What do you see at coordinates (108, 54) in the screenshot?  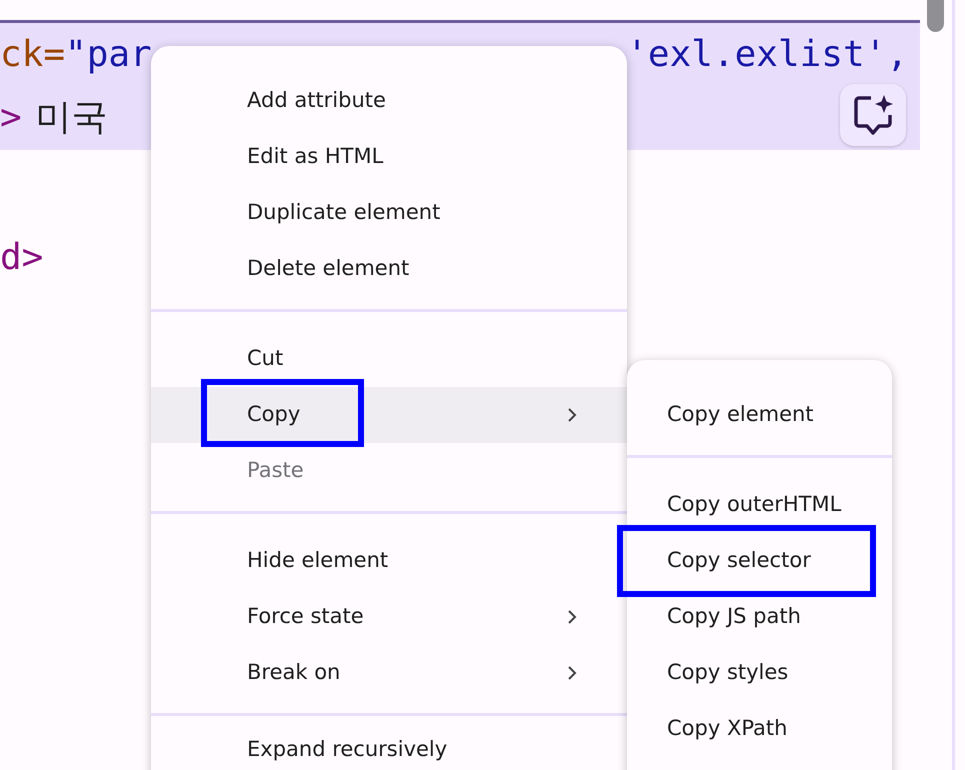 I see `attribute-value: "par` at bounding box center [108, 54].